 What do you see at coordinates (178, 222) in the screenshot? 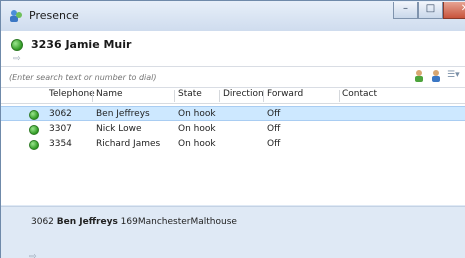
I see `detail-location: 169ManchesterMalthouse` at bounding box center [178, 222].